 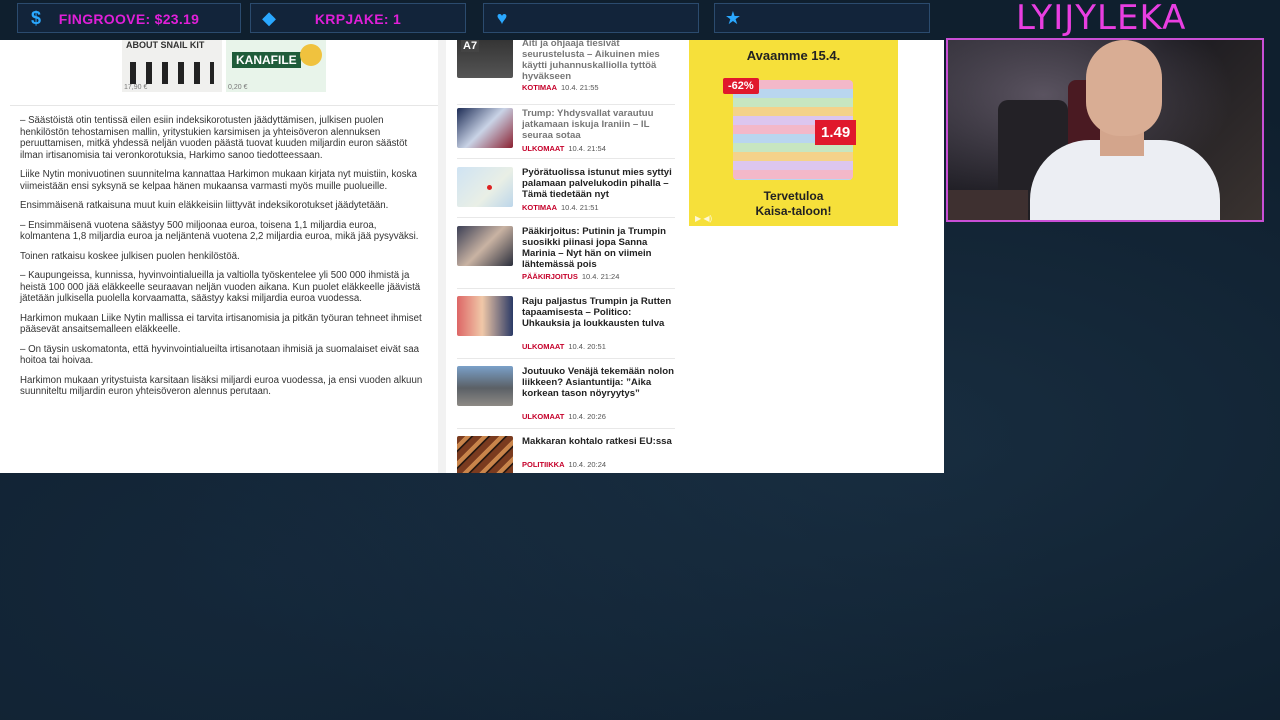 What do you see at coordinates (793, 196) in the screenshot?
I see `ad-tagline-1: Tervetuloa` at bounding box center [793, 196].